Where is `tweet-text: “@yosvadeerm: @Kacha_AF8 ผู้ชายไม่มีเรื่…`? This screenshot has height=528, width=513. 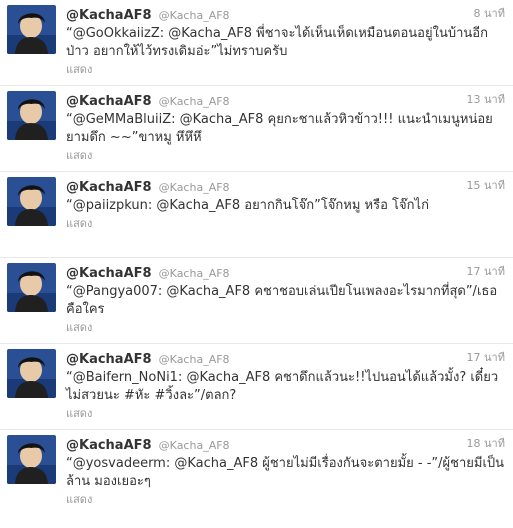
tweet-text: “@yosvadeerm: @Kacha_AF8 ผู้ชายไม่มีเรื่… is located at coordinates (285, 472).